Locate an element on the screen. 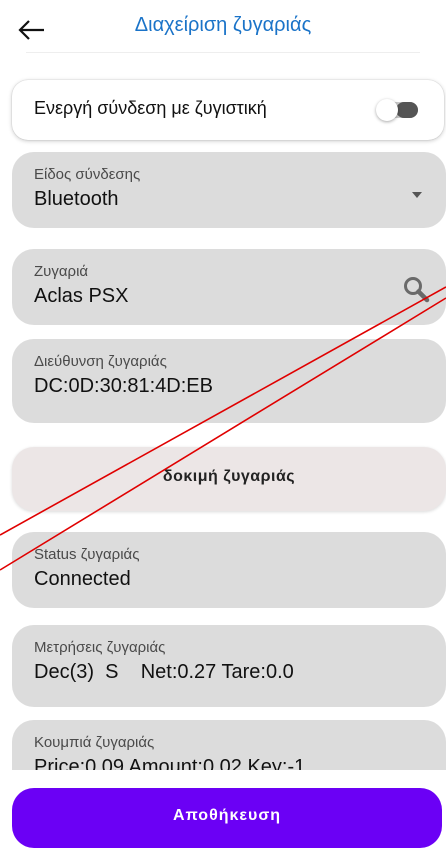 The width and height of the screenshot is (446, 851). switch-knob is located at coordinates (387, 110).